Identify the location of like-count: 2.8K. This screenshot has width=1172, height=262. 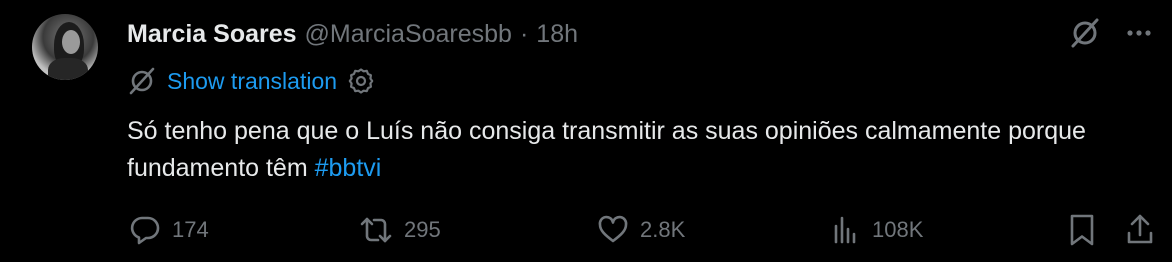
(663, 229).